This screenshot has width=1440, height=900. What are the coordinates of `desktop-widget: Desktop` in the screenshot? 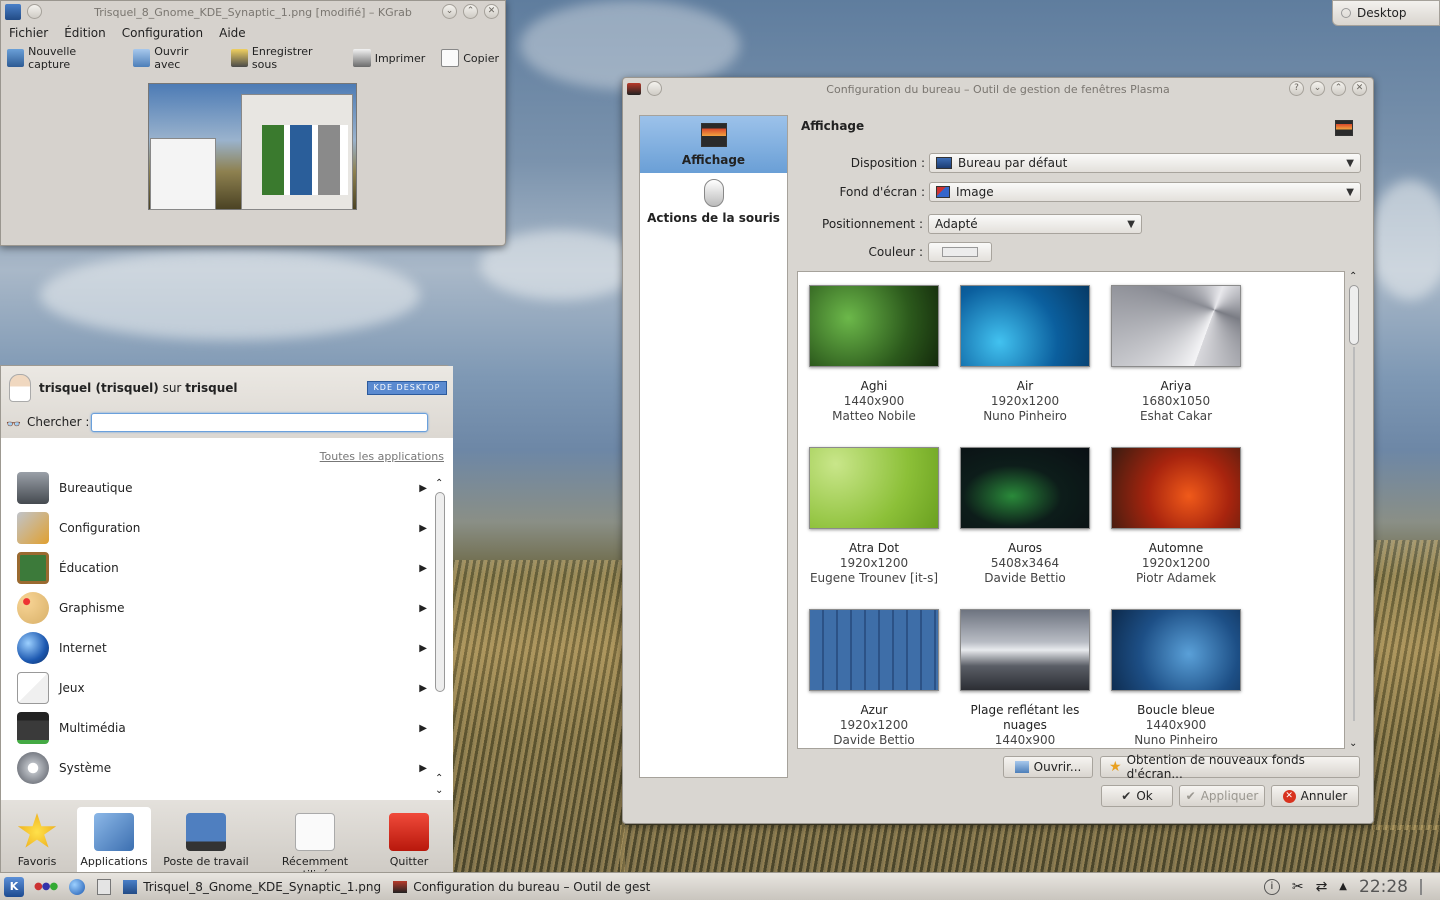 It's located at (1386, 13).